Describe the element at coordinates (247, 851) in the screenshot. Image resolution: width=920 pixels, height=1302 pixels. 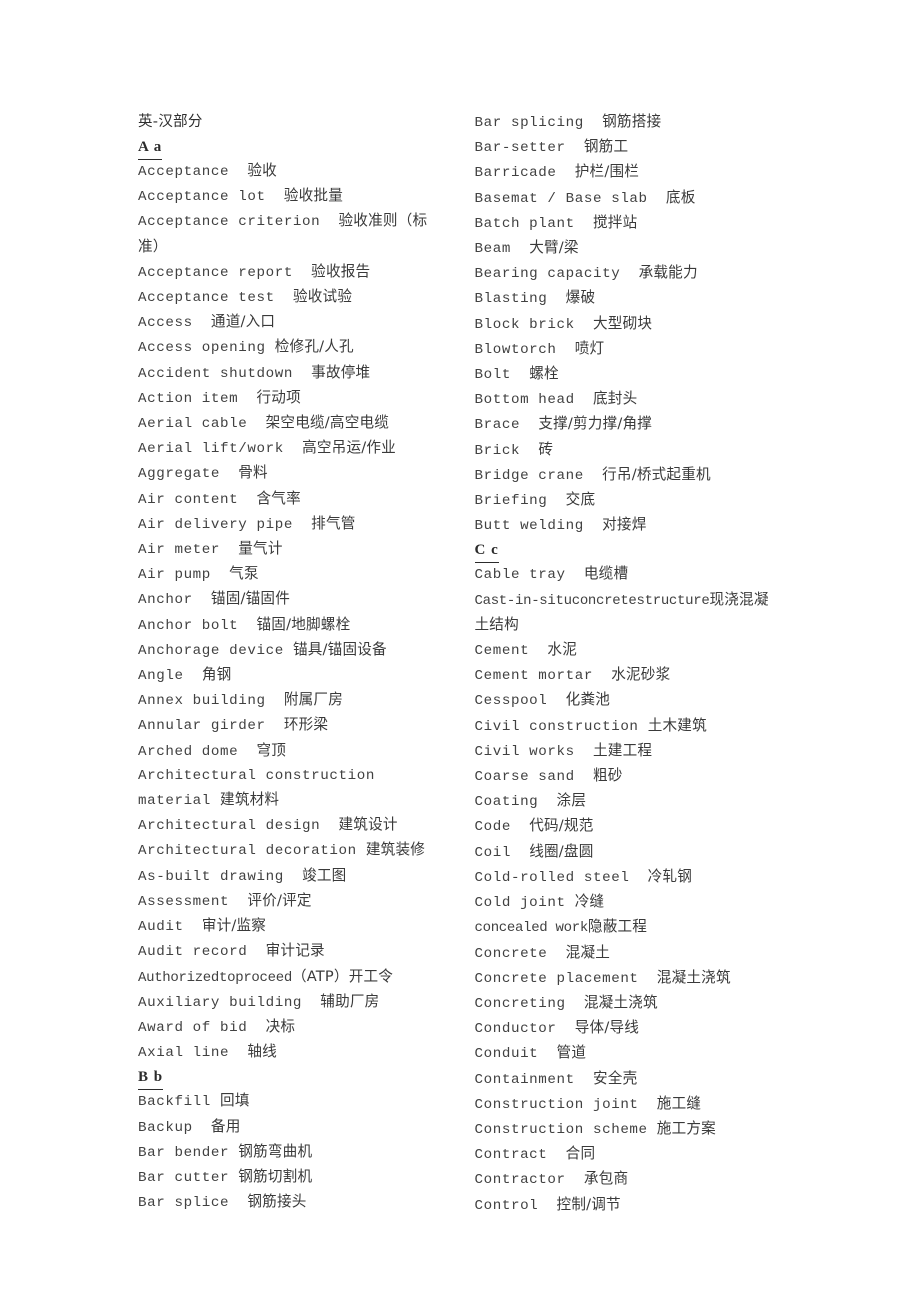
I see `entry-term-en: Architectural decoration` at that location.